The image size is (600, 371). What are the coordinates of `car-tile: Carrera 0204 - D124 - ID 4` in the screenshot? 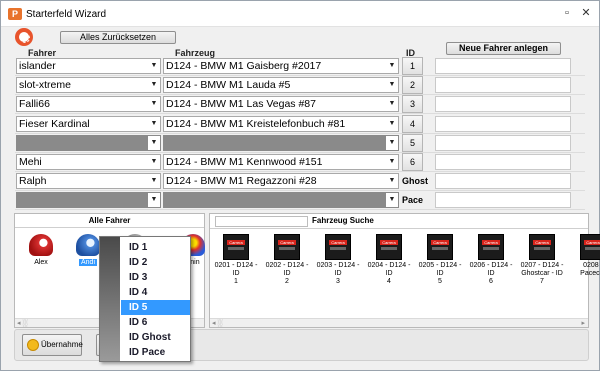 It's located at (389, 260).